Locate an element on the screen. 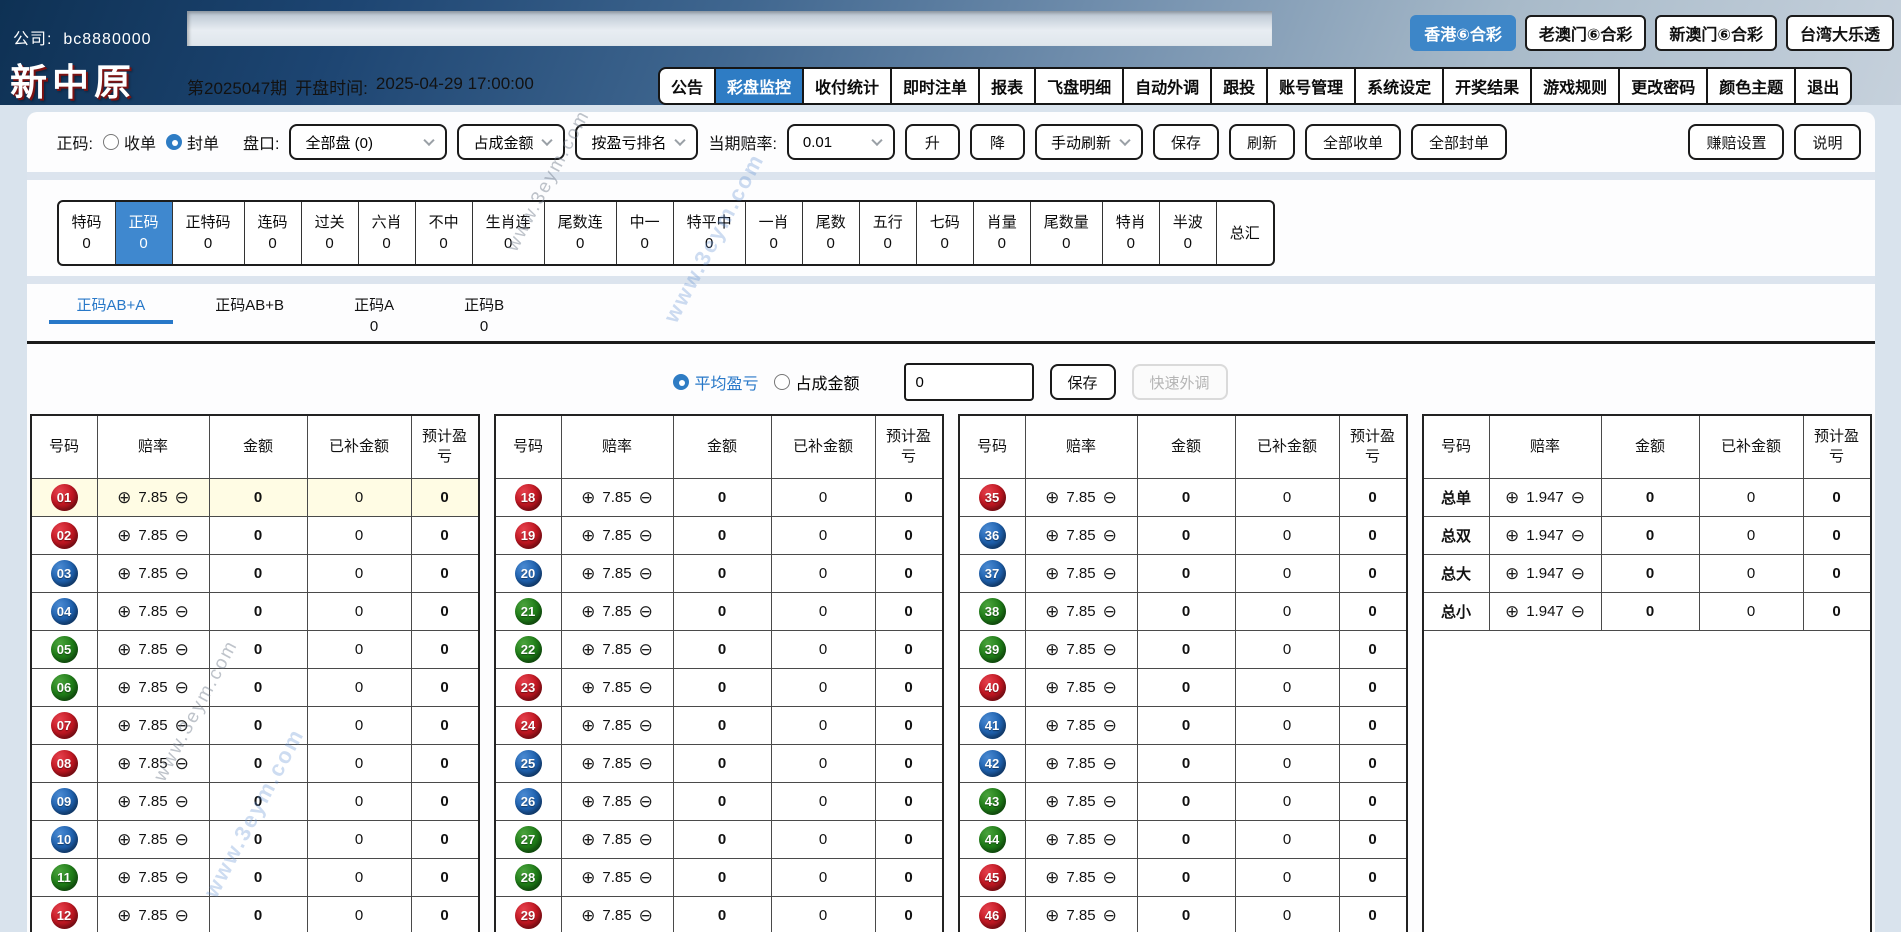 This screenshot has width=1901, height=932. adjust-save-button: 保存 is located at coordinates (1082, 382).